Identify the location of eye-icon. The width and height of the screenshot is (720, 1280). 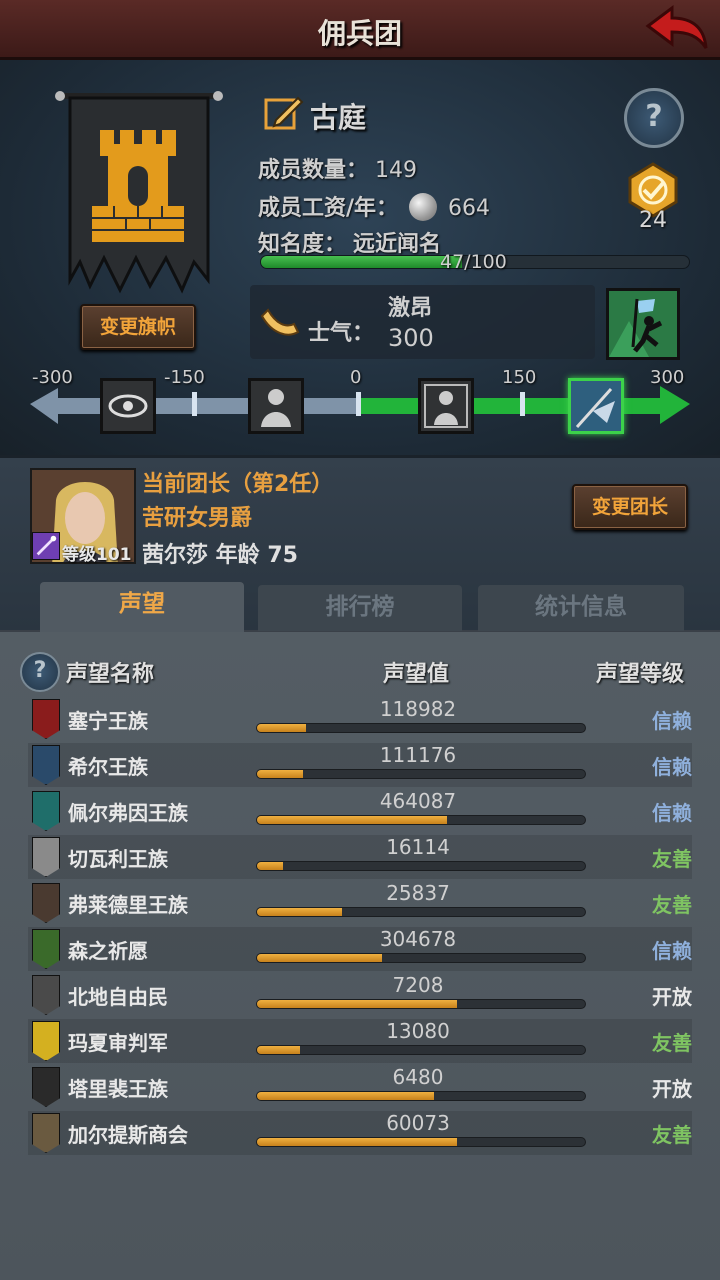
(128, 406).